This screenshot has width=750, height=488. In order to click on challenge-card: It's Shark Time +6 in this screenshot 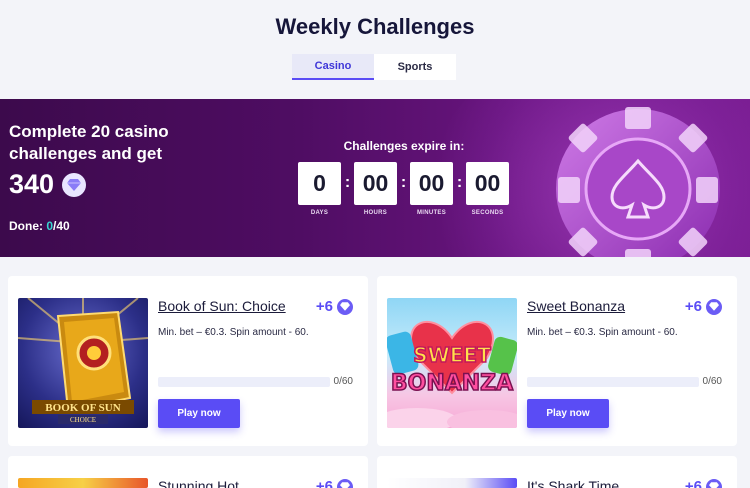, I will do `click(557, 472)`.